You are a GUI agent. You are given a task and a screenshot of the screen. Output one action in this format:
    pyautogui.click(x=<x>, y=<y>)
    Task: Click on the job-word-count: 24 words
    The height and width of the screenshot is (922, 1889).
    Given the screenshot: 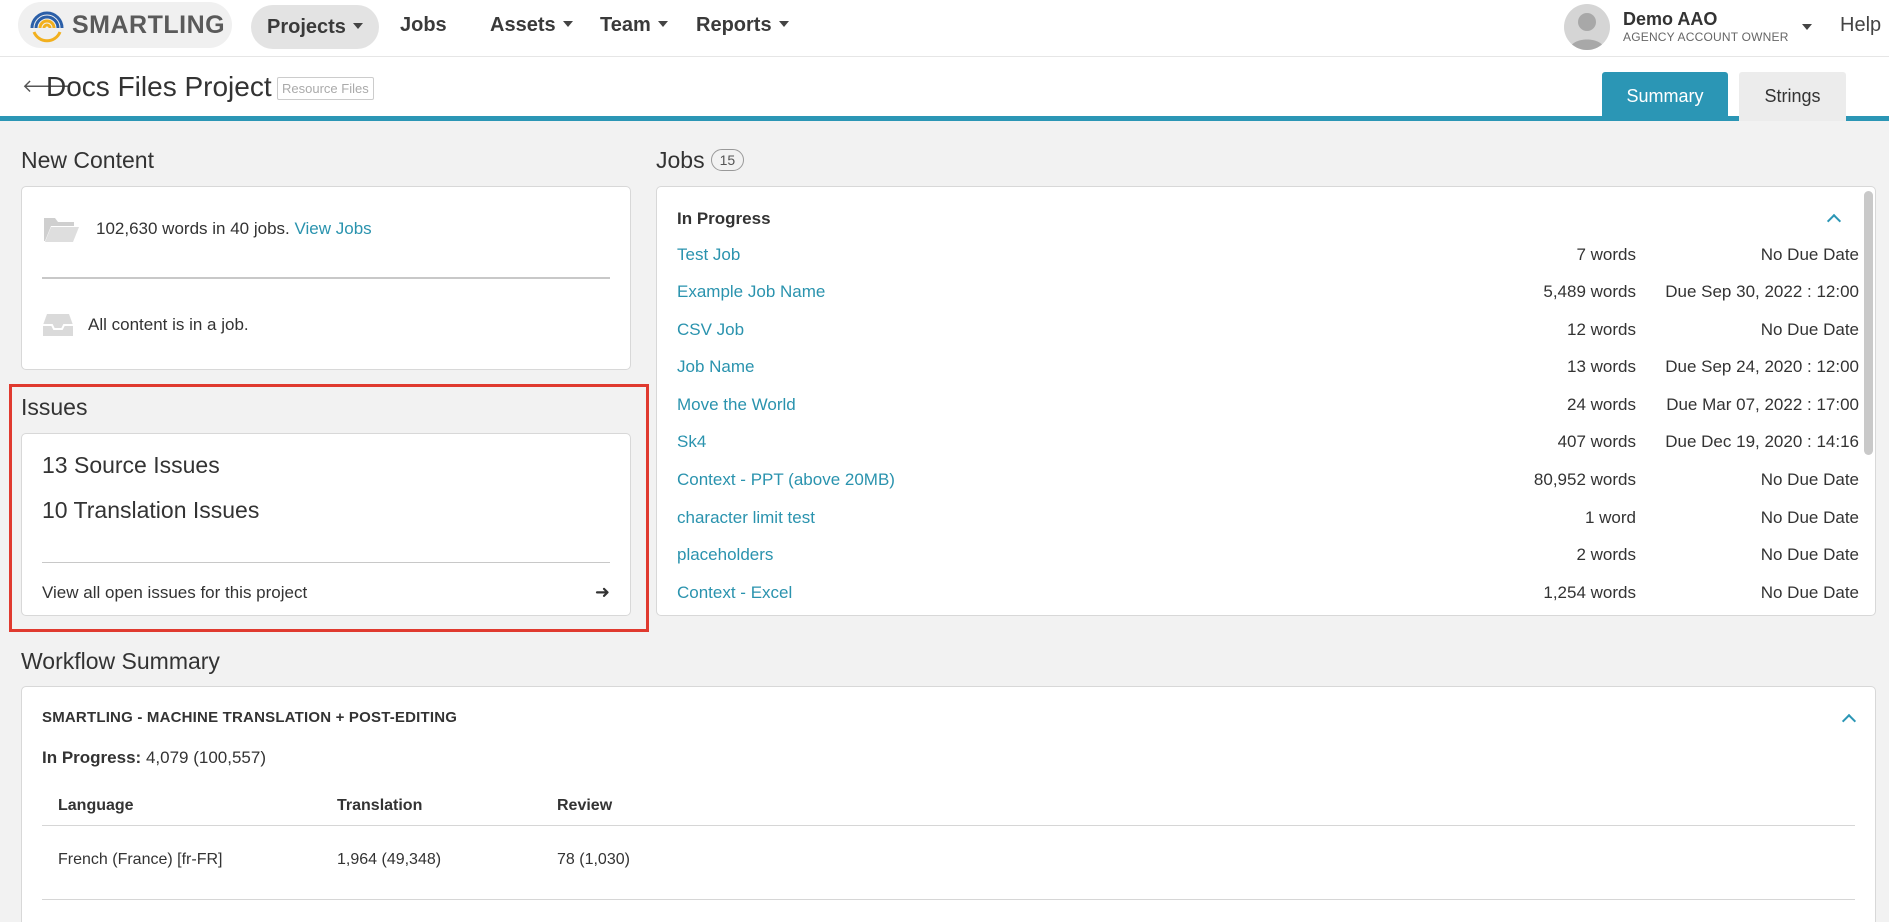 What is the action you would take?
    pyautogui.click(x=1601, y=404)
    